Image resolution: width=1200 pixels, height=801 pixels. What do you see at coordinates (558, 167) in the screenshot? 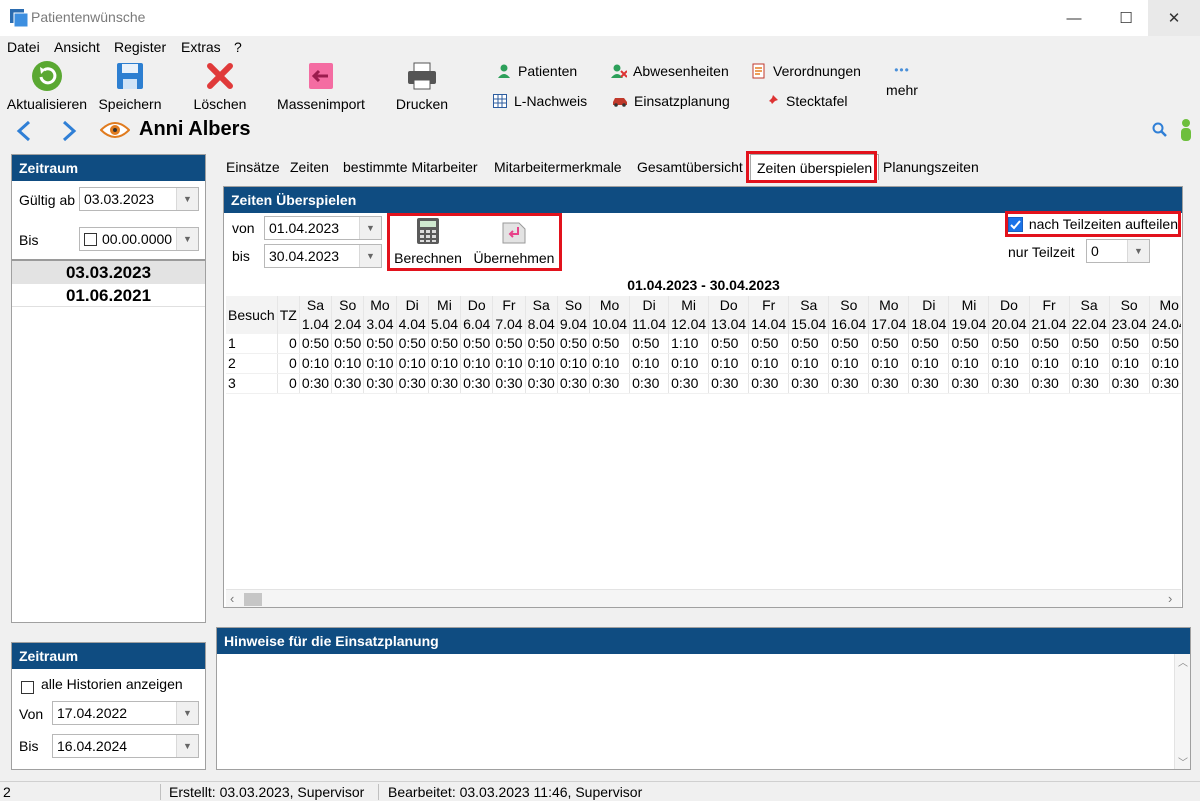
I see `tab-mitarbeitermerkmale: Mitarbeitermerkmale` at bounding box center [558, 167].